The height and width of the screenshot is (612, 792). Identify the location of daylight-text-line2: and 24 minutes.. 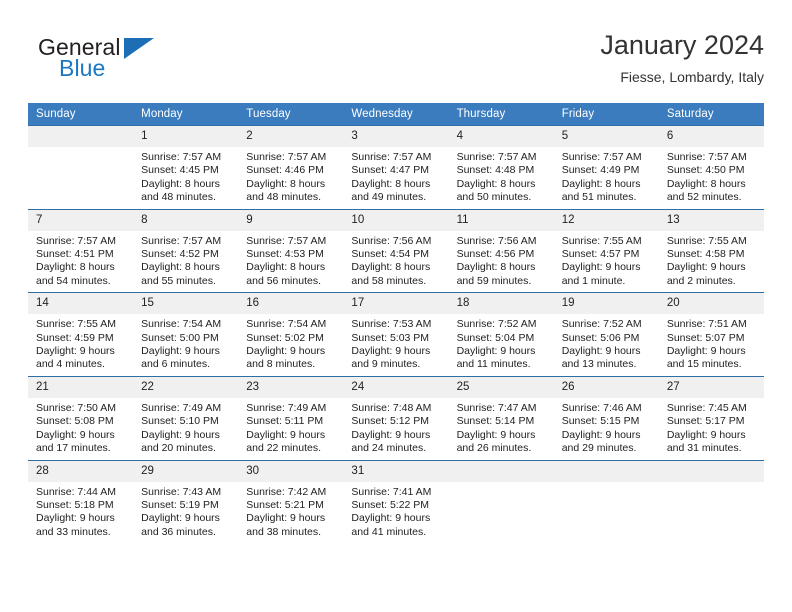
(389, 448).